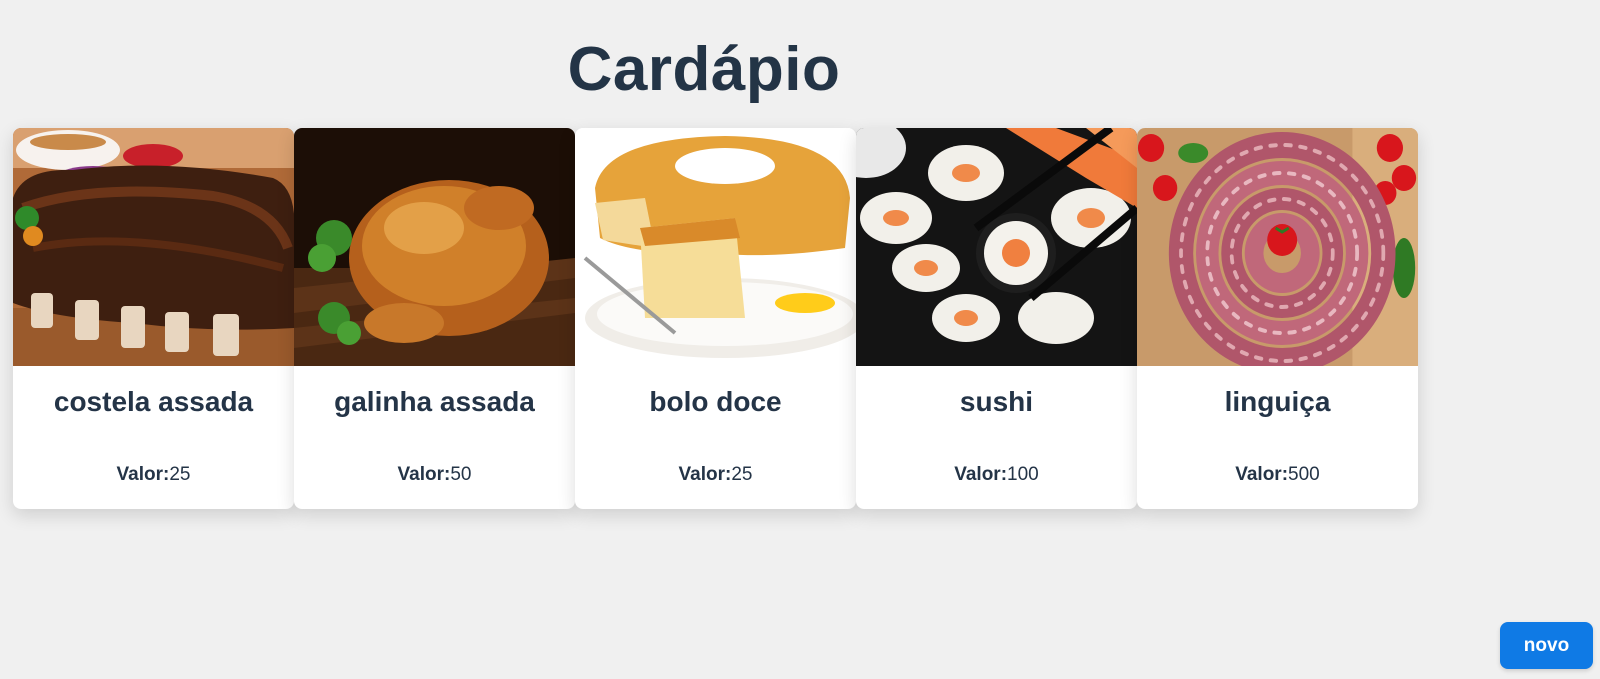 This screenshot has width=1600, height=679. What do you see at coordinates (153, 247) in the screenshot?
I see `ribs-photo` at bounding box center [153, 247].